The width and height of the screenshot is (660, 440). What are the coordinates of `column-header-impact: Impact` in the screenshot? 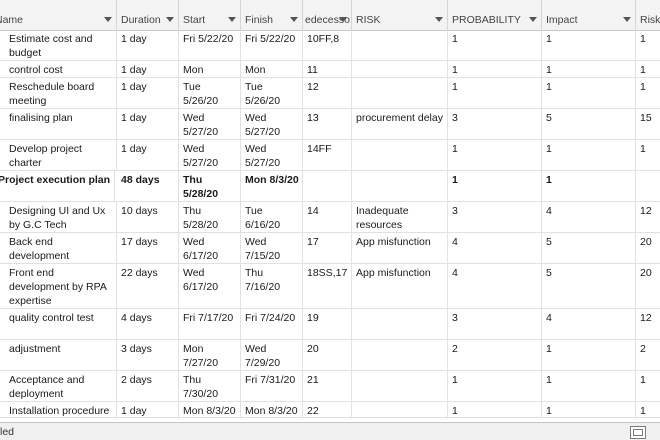 It's located at (589, 15).